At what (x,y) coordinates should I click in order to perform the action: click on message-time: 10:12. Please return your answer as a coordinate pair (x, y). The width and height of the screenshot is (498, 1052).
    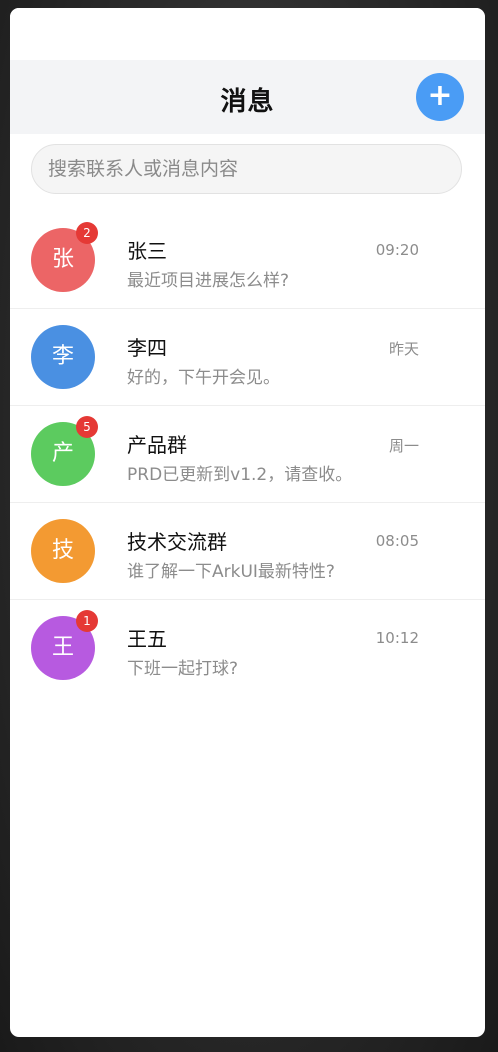
    Looking at the image, I should click on (397, 638).